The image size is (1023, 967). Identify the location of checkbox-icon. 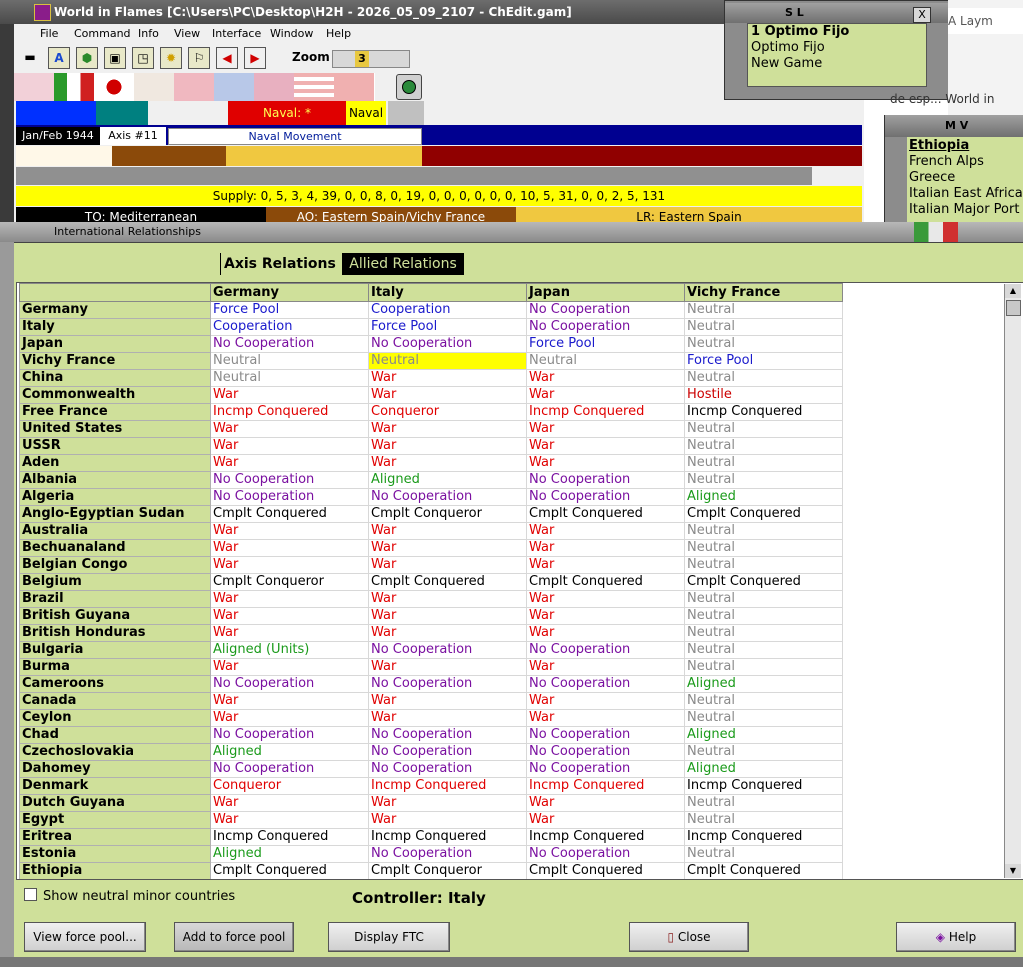
(30, 894).